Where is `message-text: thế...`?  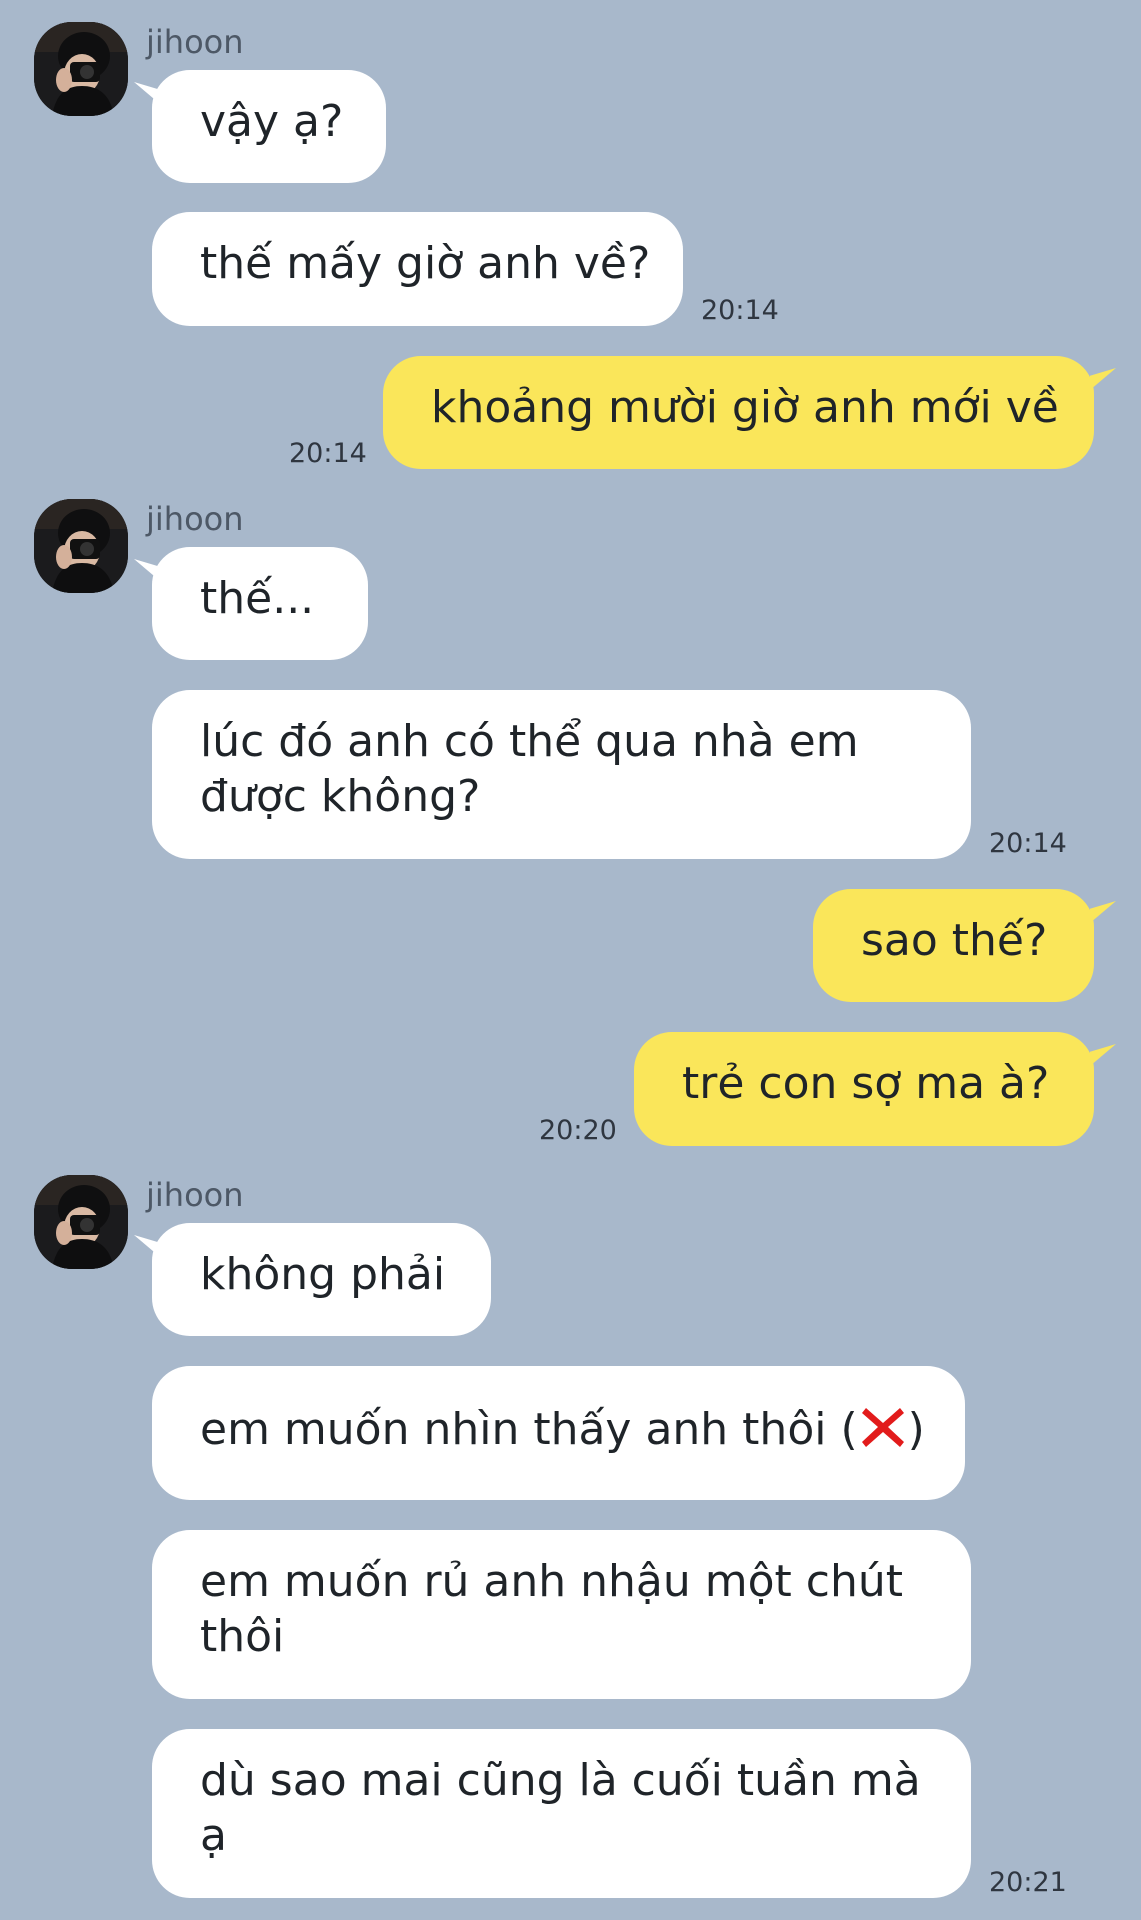
message-text: thế... is located at coordinates (257, 598).